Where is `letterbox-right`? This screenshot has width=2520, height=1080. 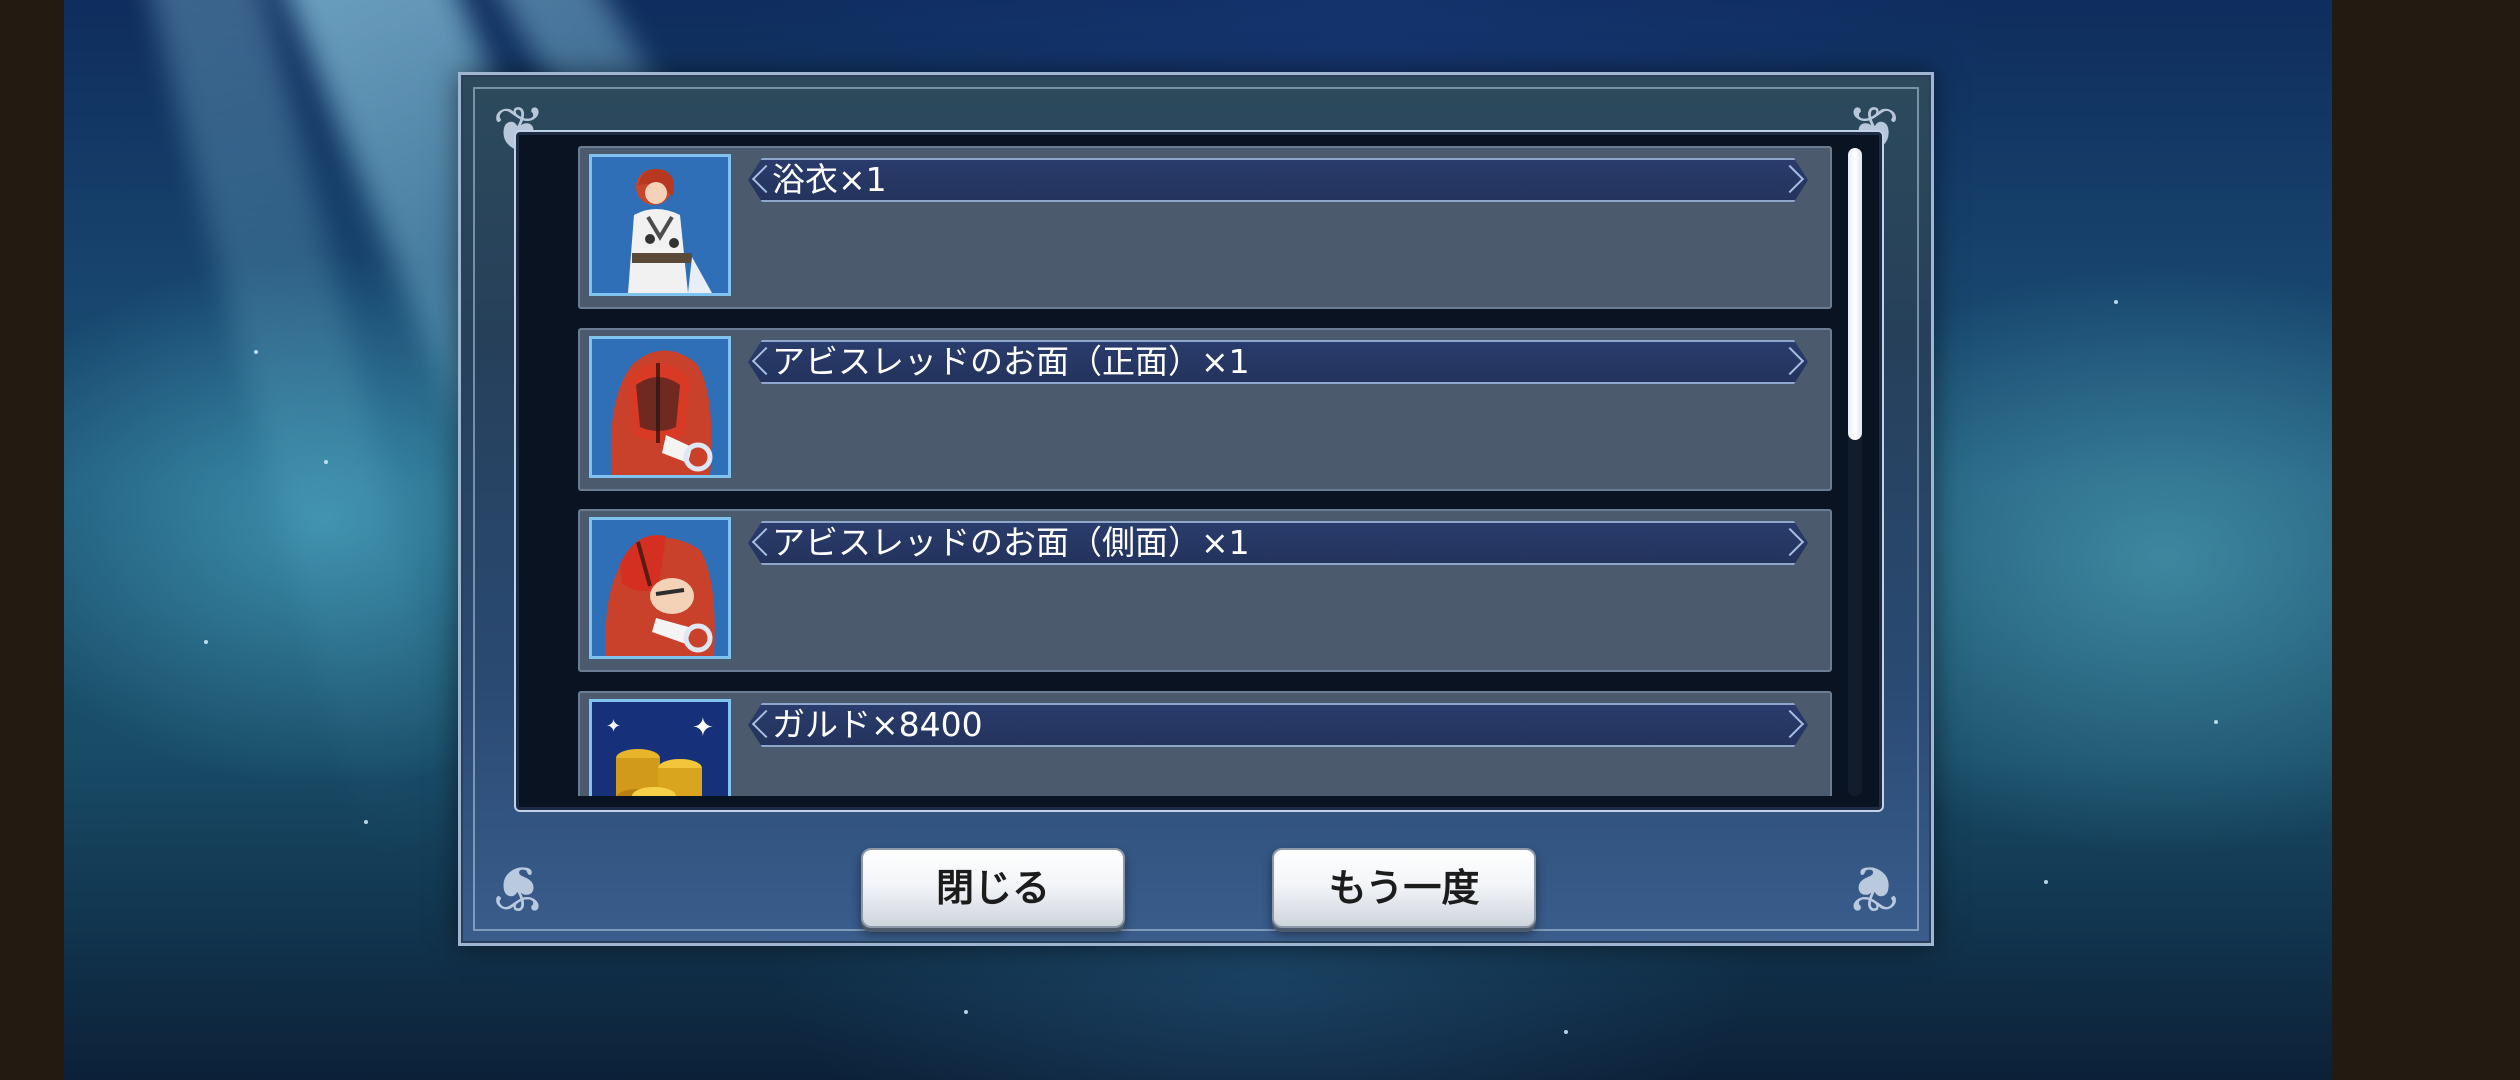
letterbox-right is located at coordinates (2426, 540).